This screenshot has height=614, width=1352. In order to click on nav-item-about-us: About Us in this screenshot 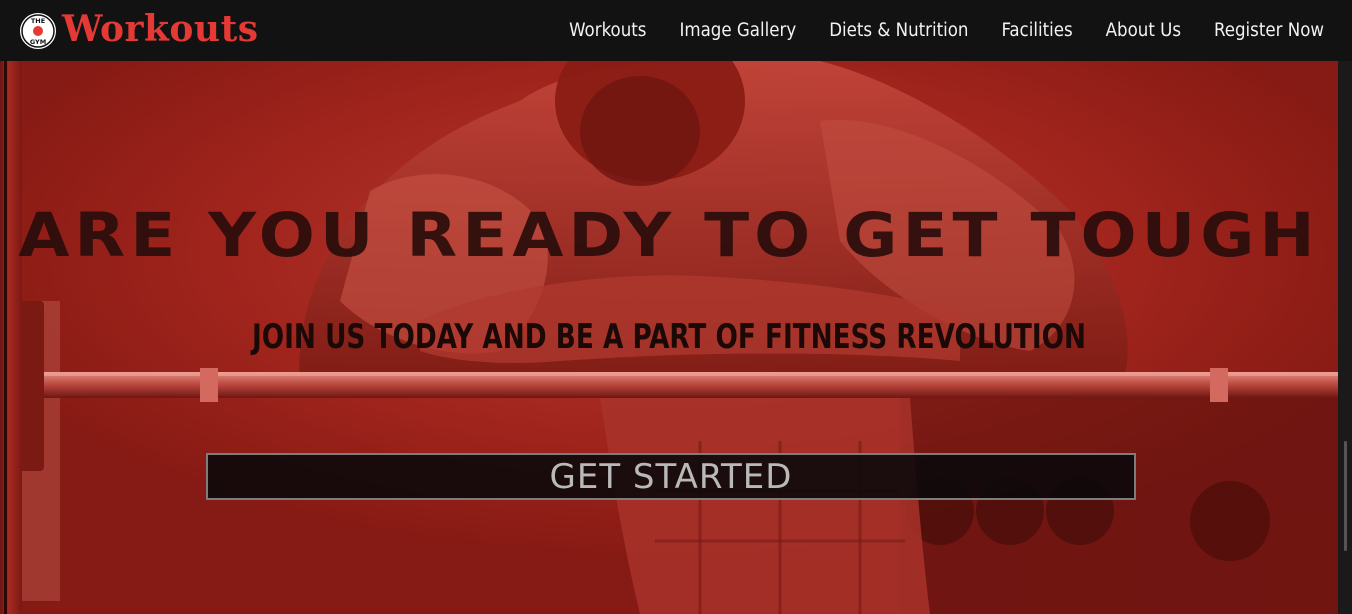, I will do `click(1143, 30)`.